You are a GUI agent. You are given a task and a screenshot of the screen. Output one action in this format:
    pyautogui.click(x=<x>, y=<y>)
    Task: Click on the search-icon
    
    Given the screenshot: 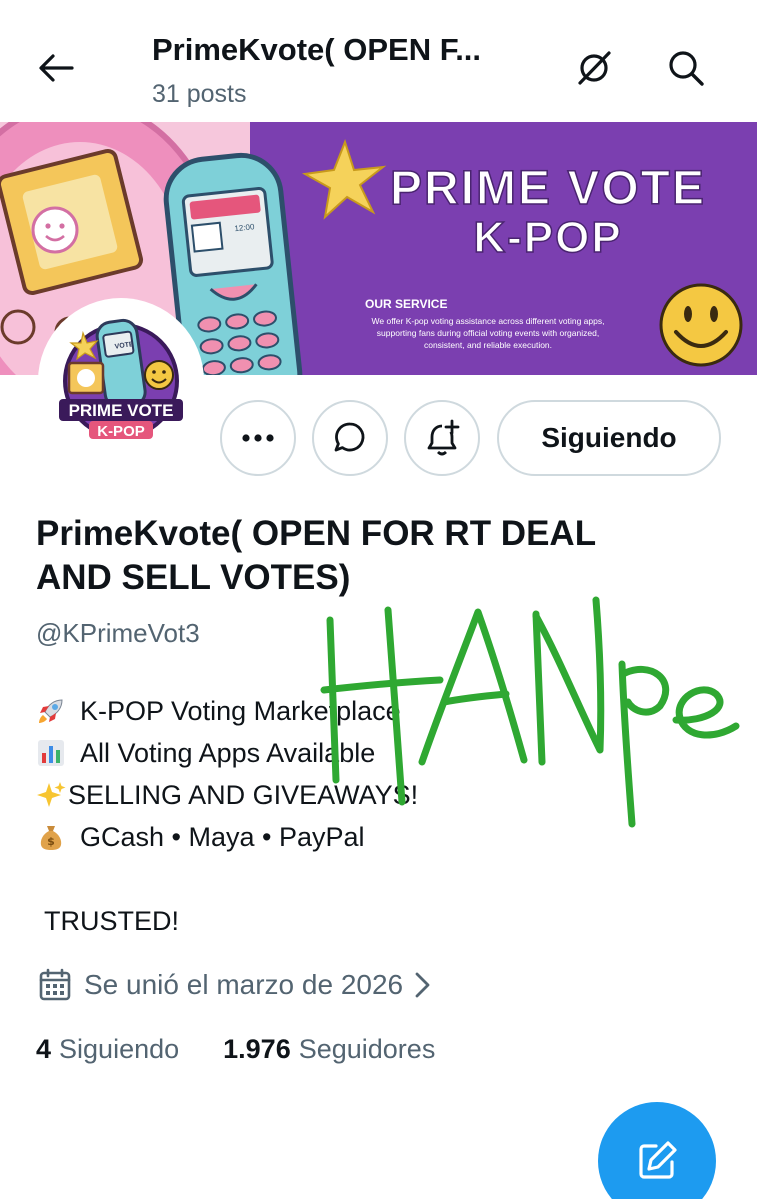 What is the action you would take?
    pyautogui.click(x=686, y=68)
    